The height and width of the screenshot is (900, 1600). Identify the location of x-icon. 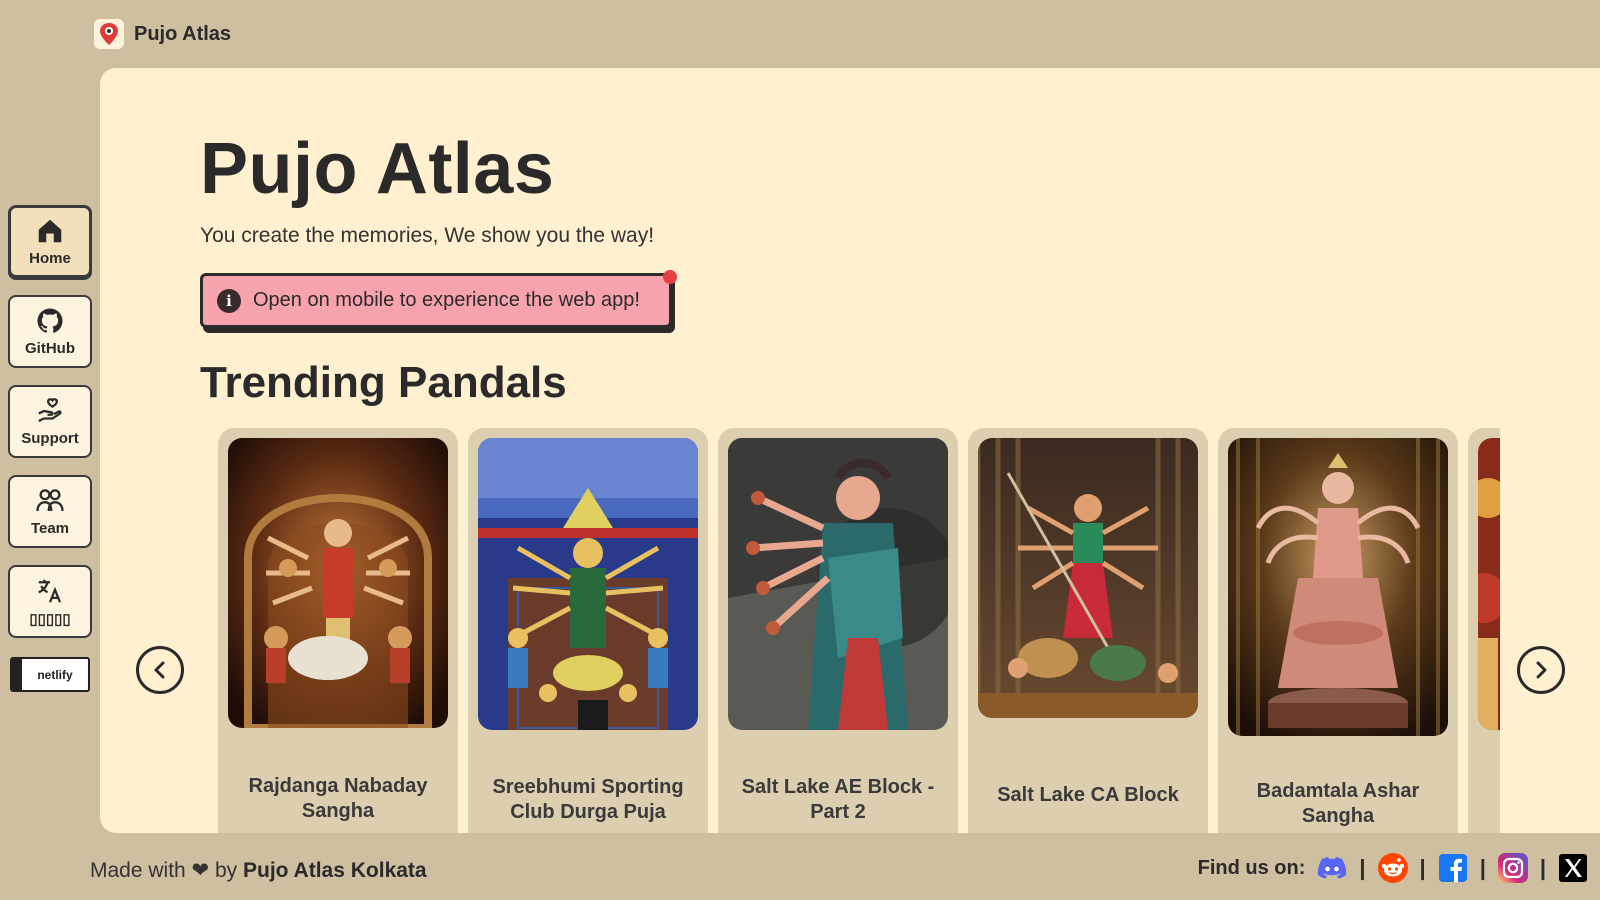
(1573, 868).